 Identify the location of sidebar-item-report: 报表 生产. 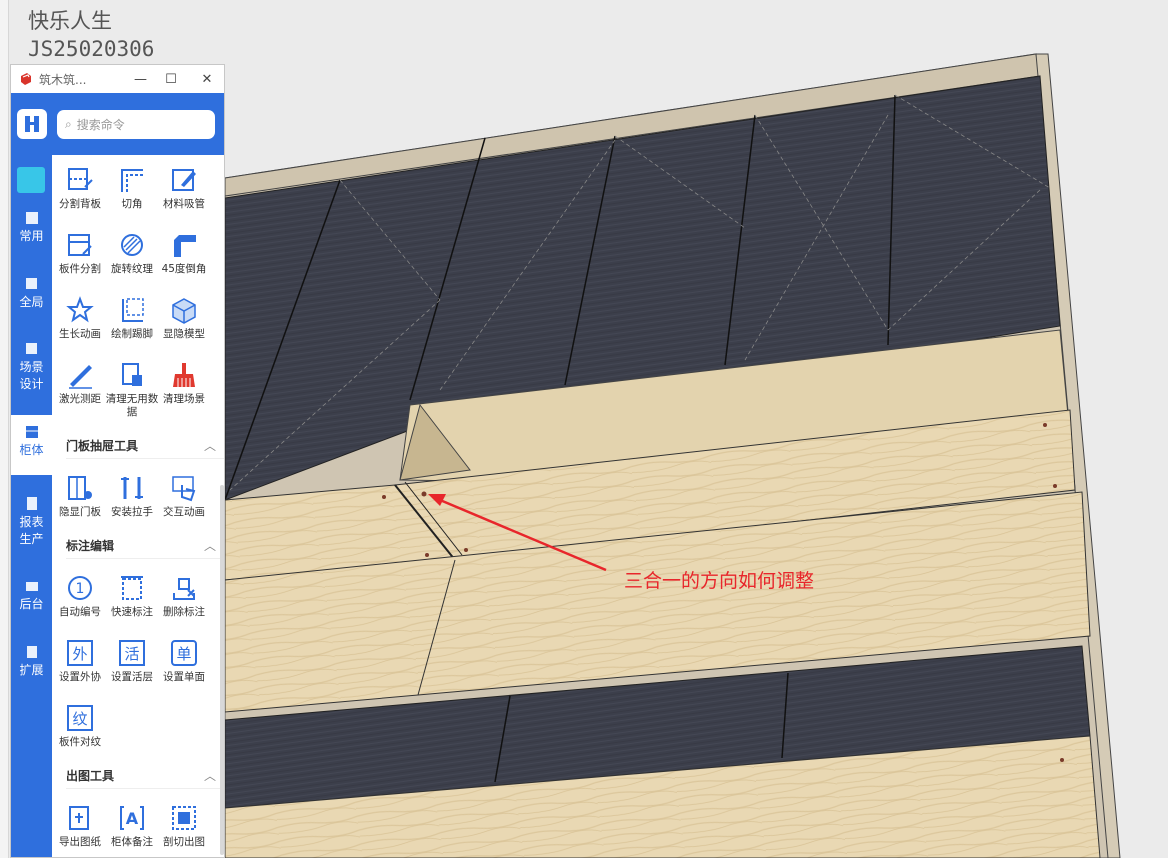
(31, 525).